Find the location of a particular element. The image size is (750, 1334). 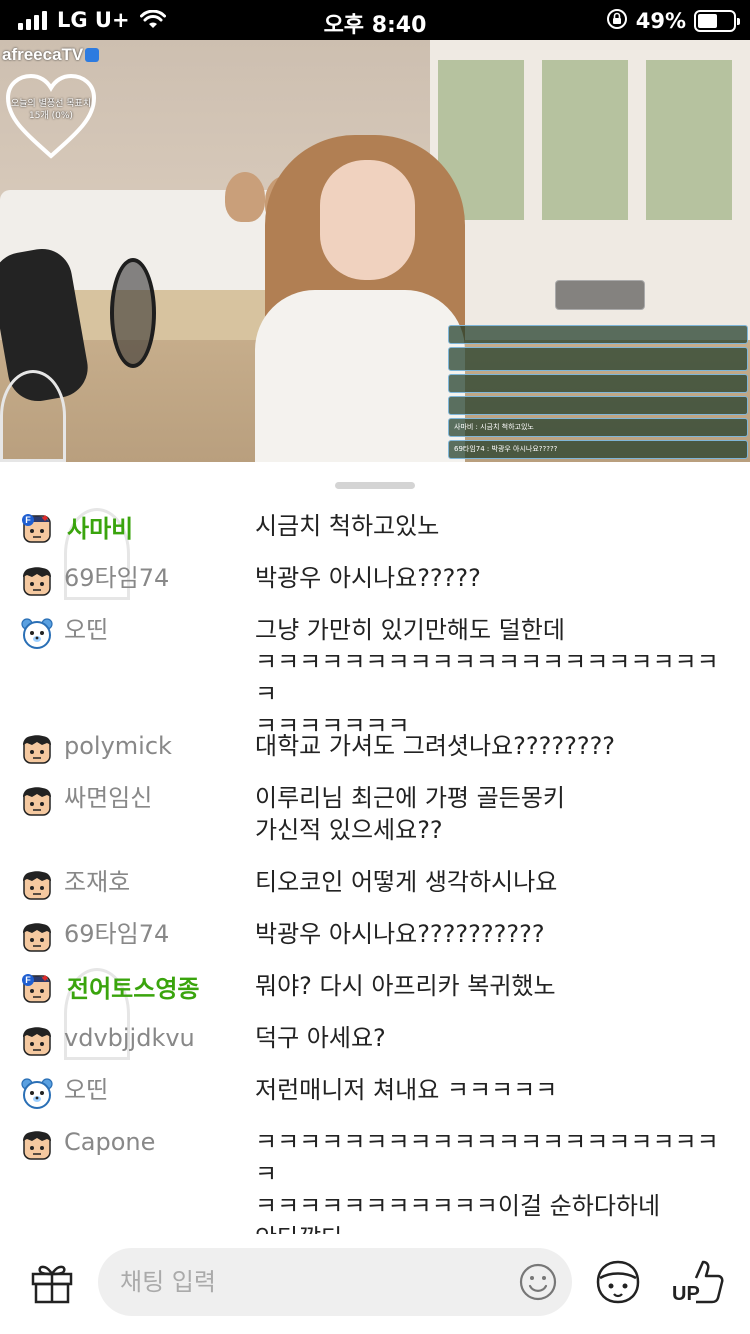

gift-icon is located at coordinates (52, 1284).